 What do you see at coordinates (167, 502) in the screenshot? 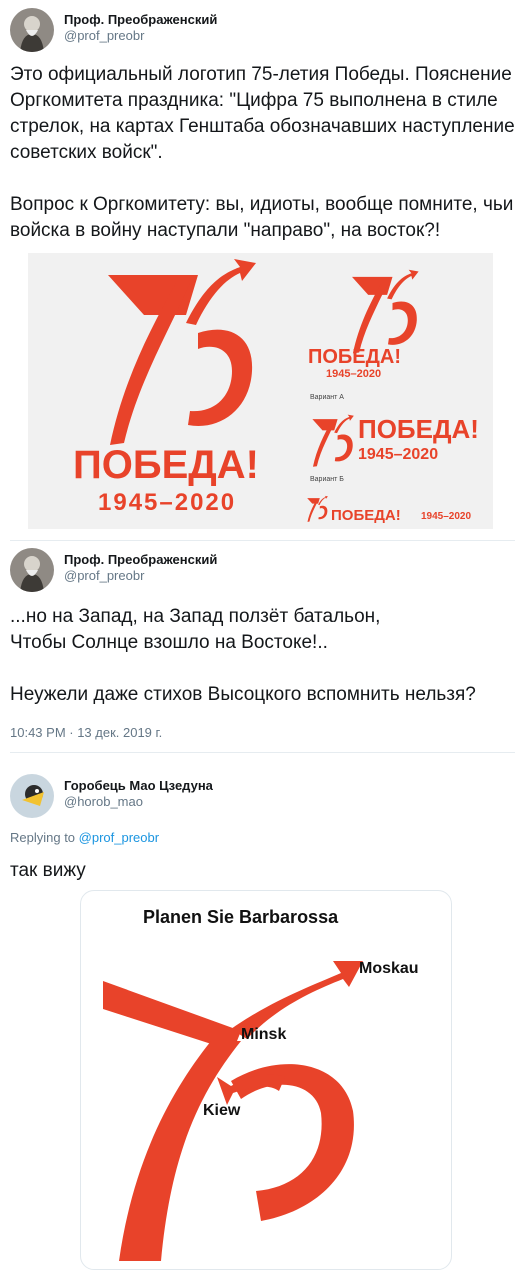
I see `main-years: 1945–2020` at bounding box center [167, 502].